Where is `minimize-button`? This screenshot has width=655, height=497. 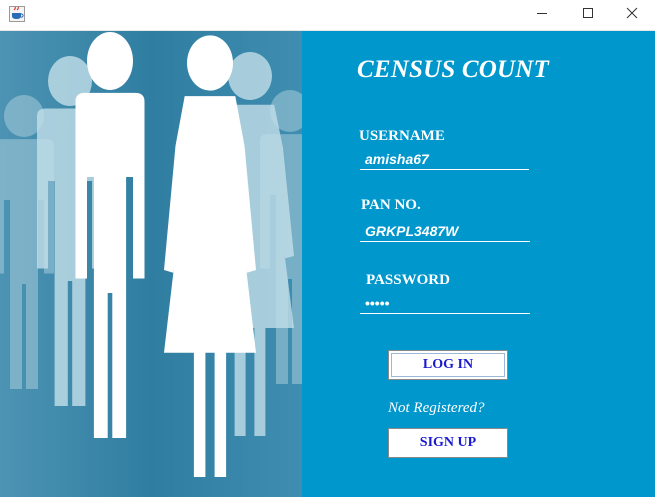
minimize-button is located at coordinates (542, 15).